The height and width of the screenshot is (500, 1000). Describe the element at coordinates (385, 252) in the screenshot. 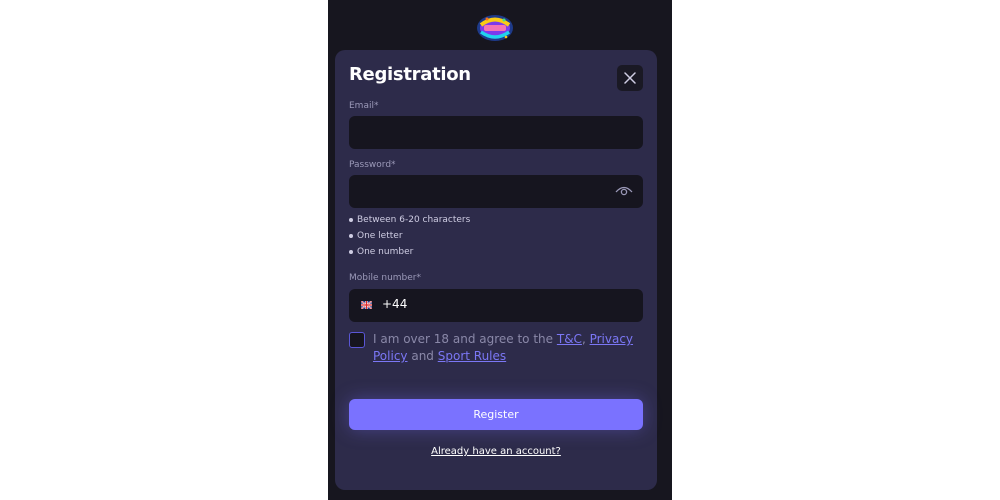

I see `rule-text: One number` at that location.